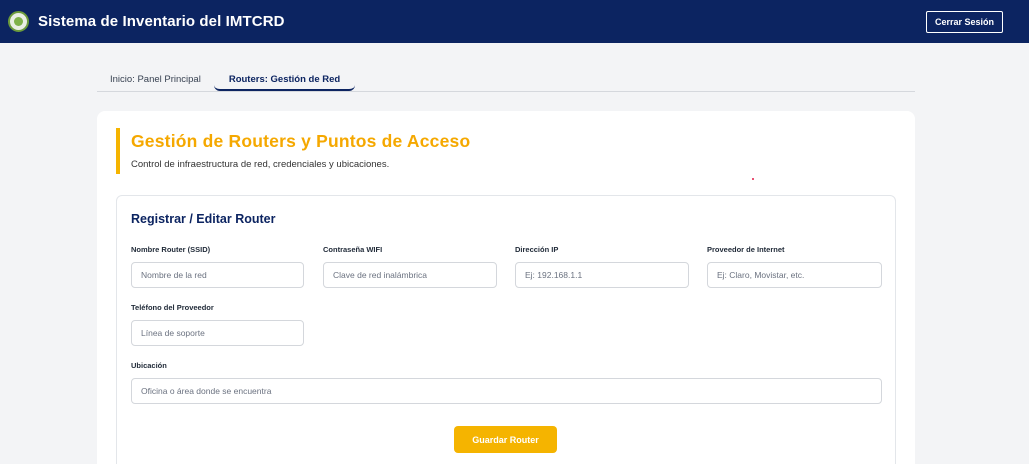 The width and height of the screenshot is (1029, 464). Describe the element at coordinates (602, 275) in the screenshot. I see `ip-input` at that location.